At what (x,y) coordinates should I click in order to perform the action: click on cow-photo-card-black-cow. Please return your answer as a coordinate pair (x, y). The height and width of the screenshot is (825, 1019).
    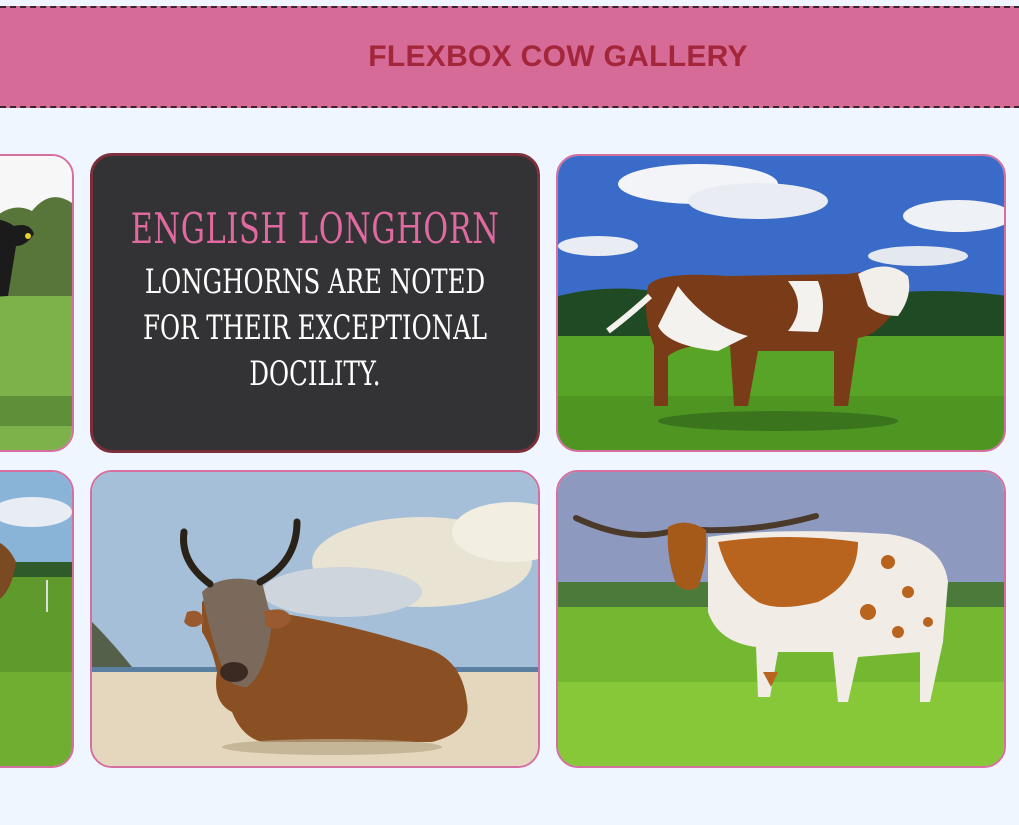
    Looking at the image, I should click on (37, 303).